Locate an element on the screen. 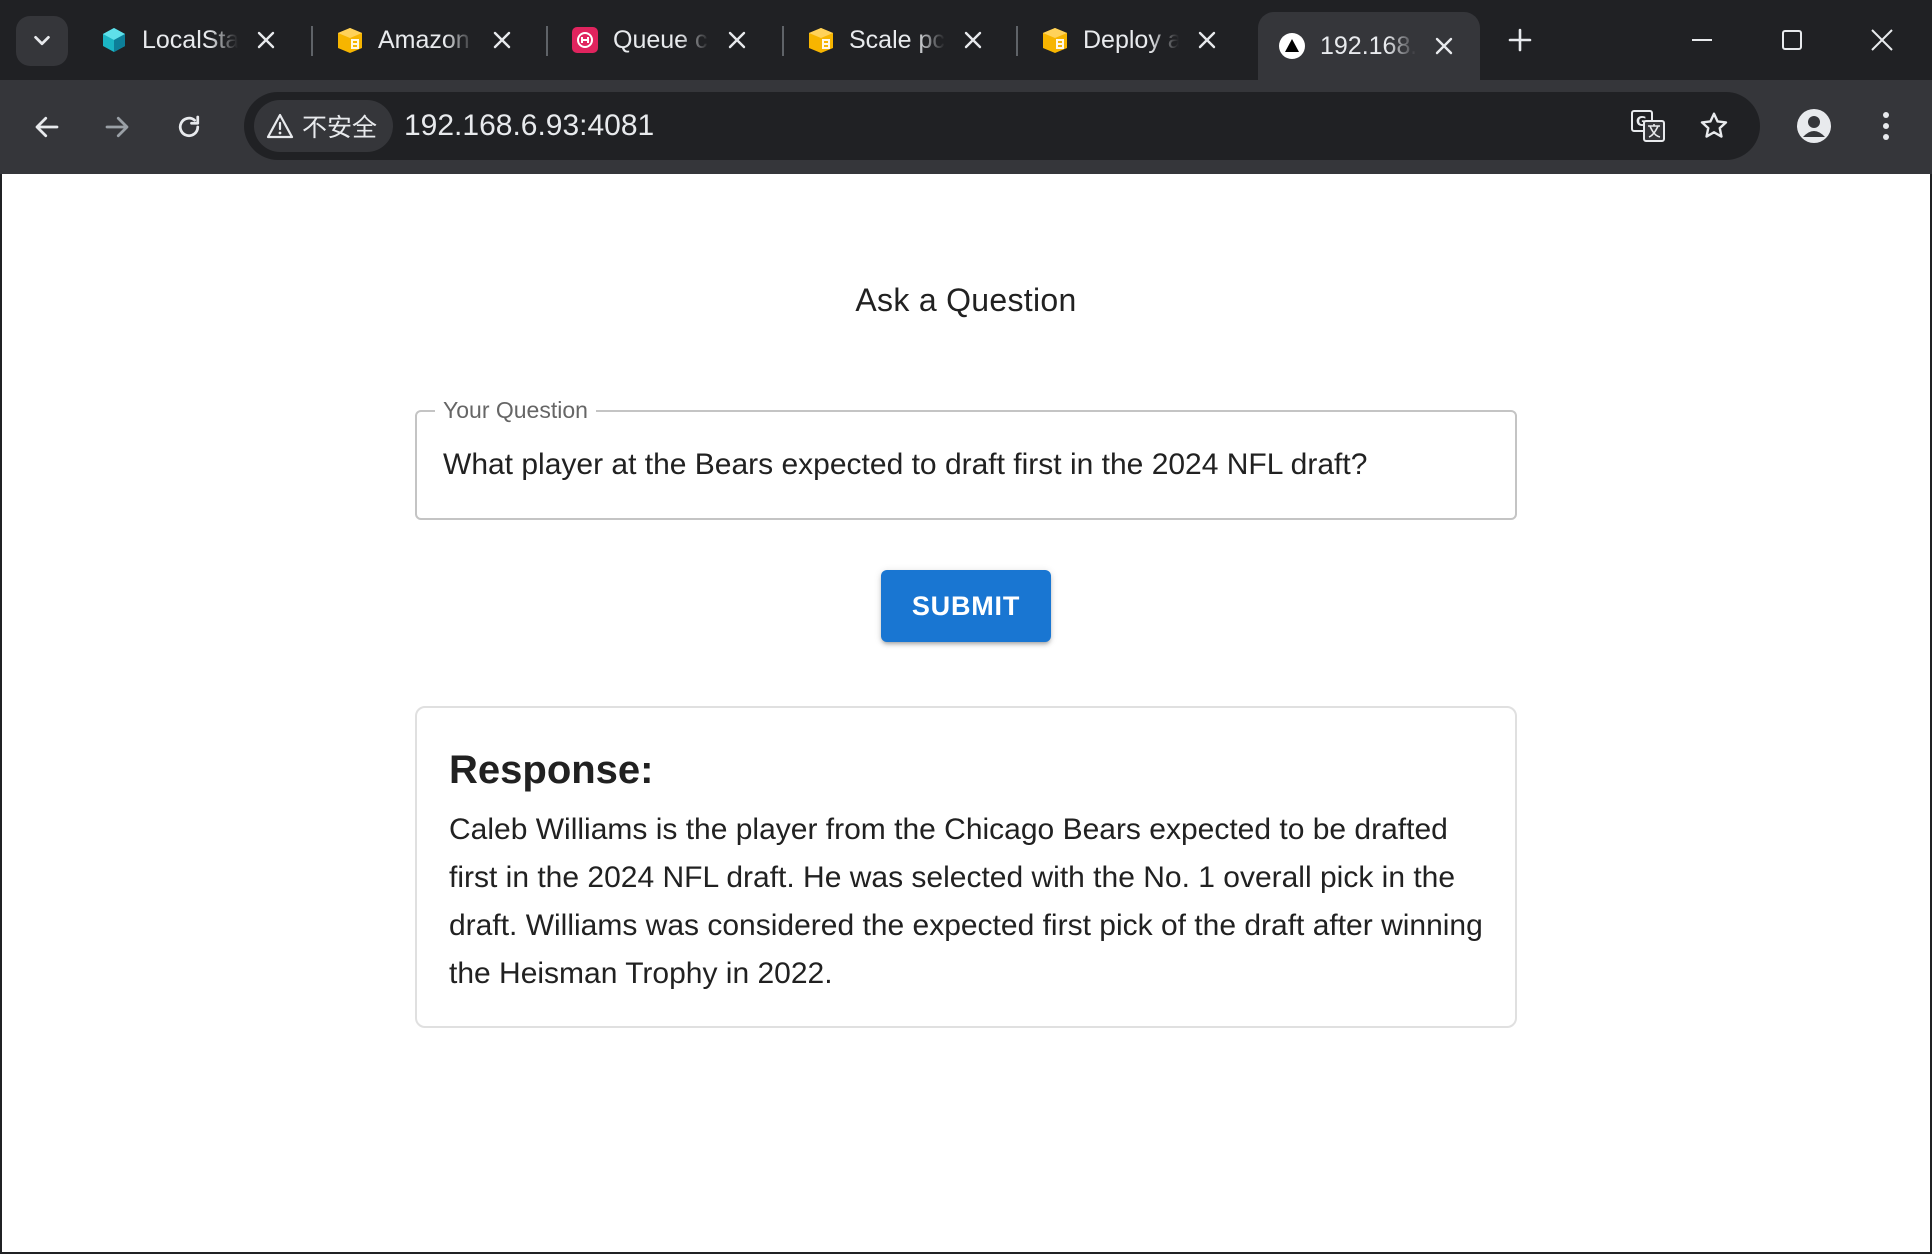 This screenshot has height=1254, width=1932. arrow-left-icon is located at coordinates (47, 127).